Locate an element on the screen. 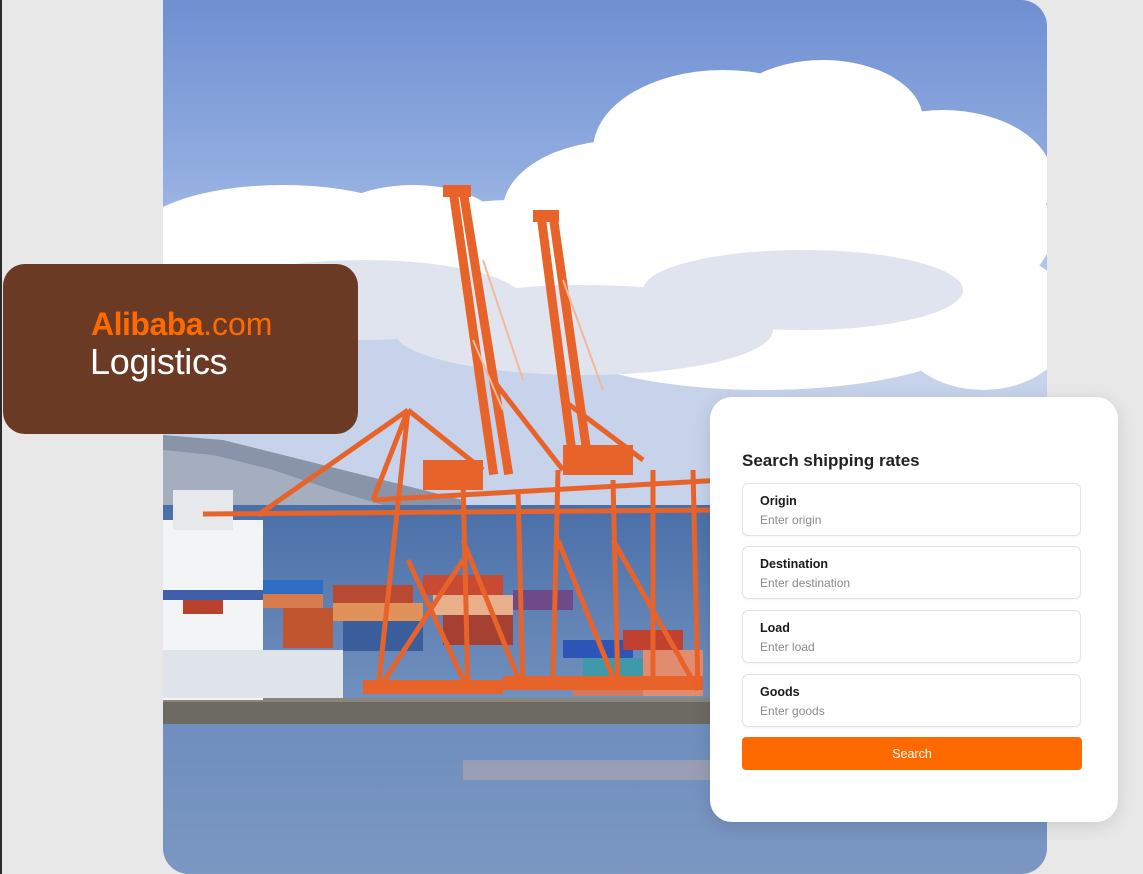 The width and height of the screenshot is (1143, 874). load-label: Load is located at coordinates (775, 628).